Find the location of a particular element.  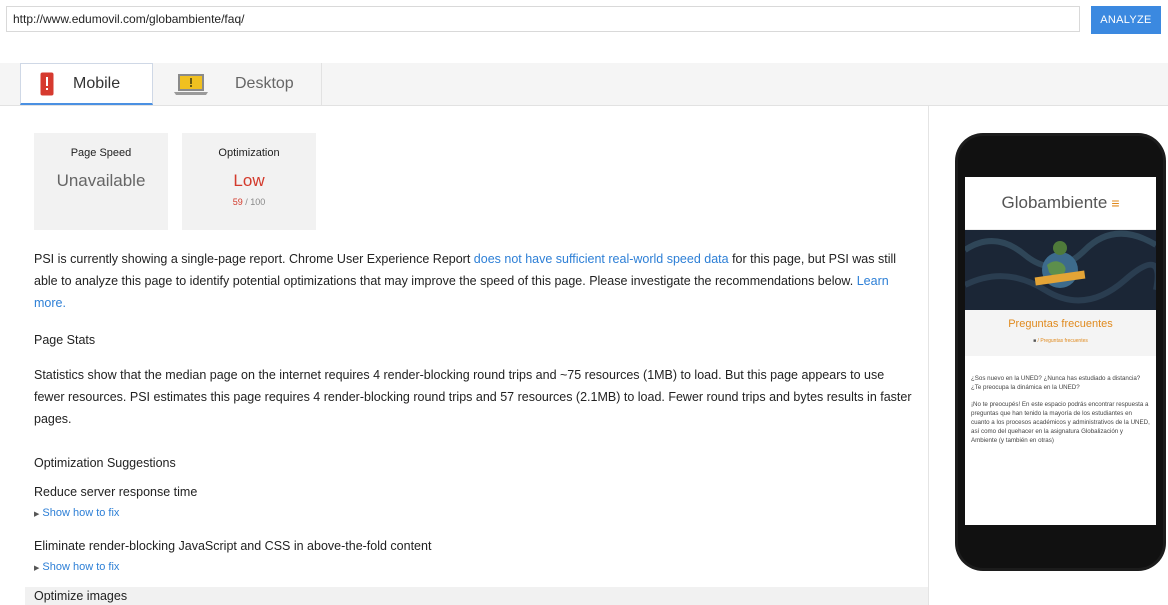

optimization-suggestions-heading: Optimization Suggestions is located at coordinates (105, 463).